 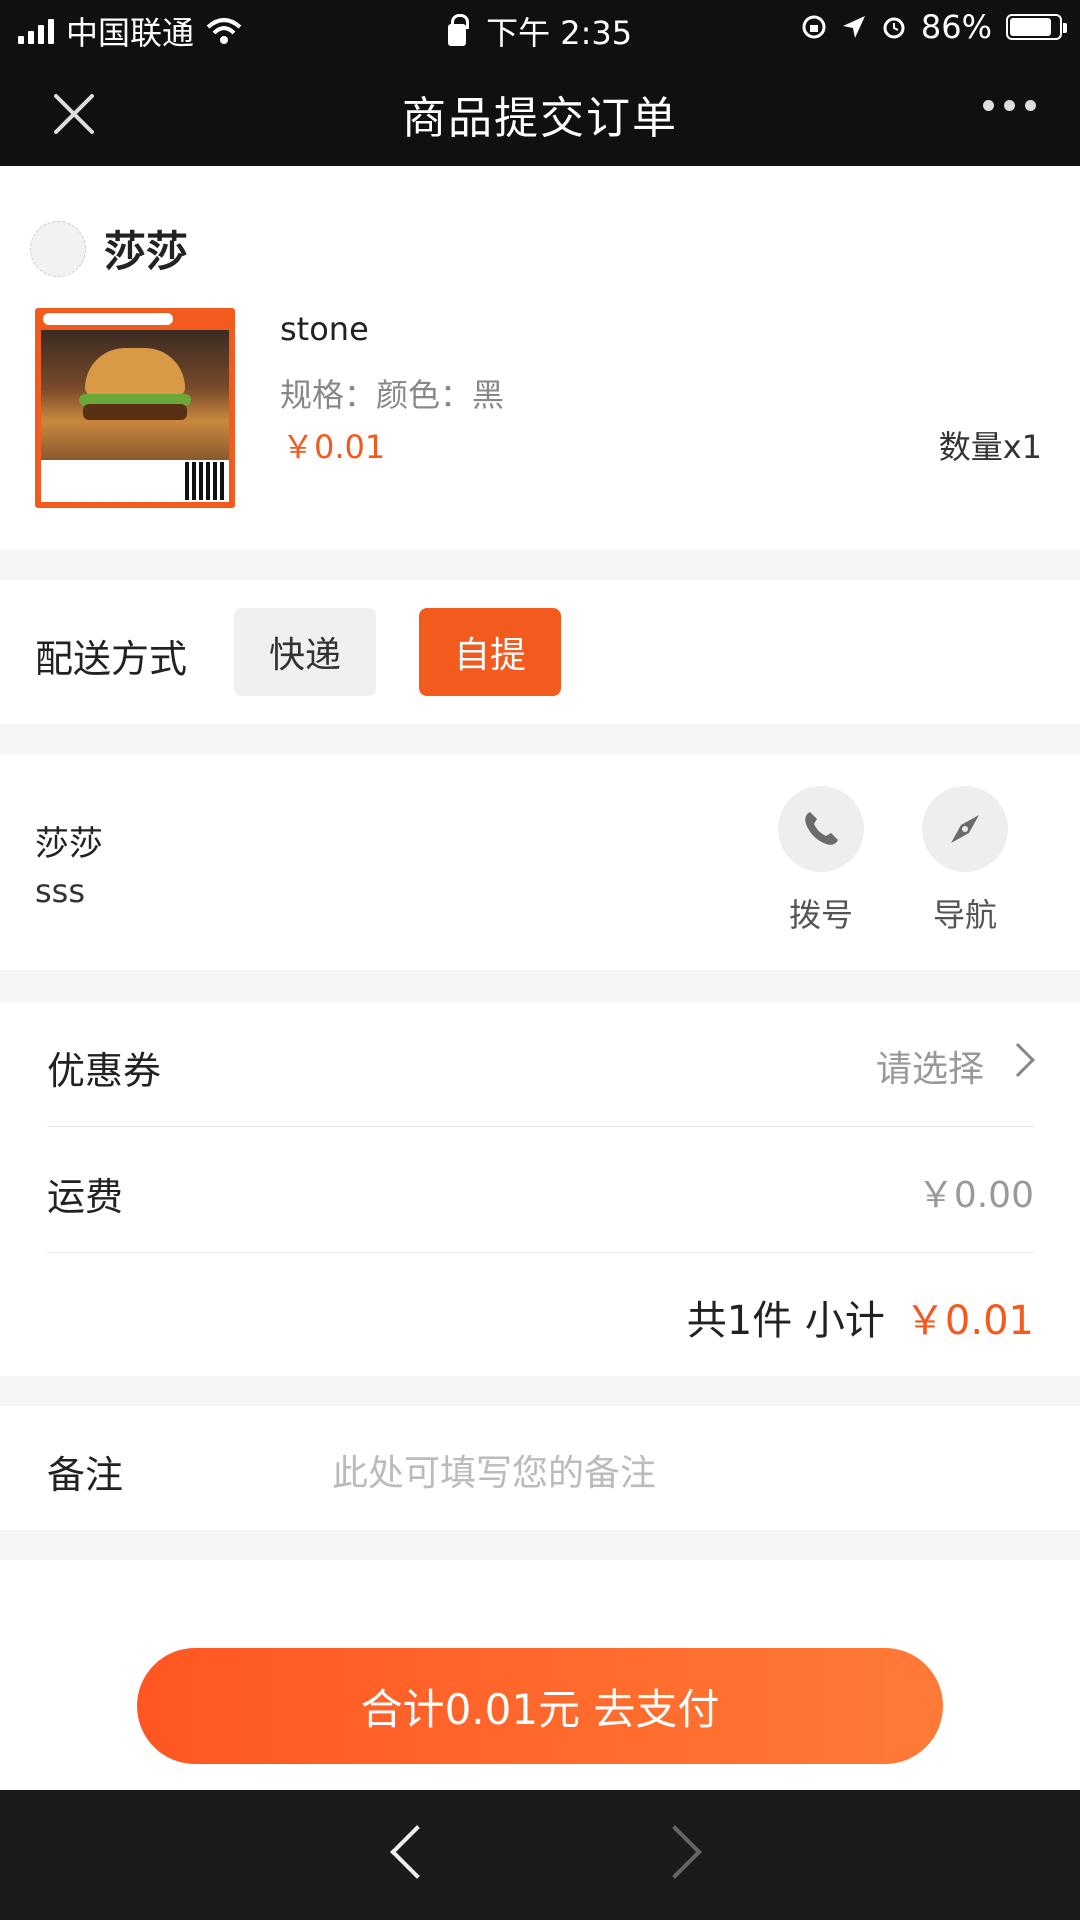 I want to click on status-right: 86%, so click(x=934, y=27).